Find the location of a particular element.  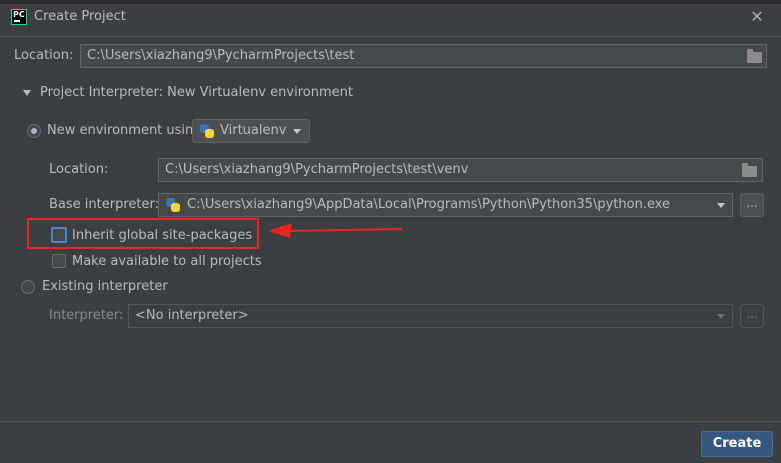

title-divider is located at coordinates (390, 36).